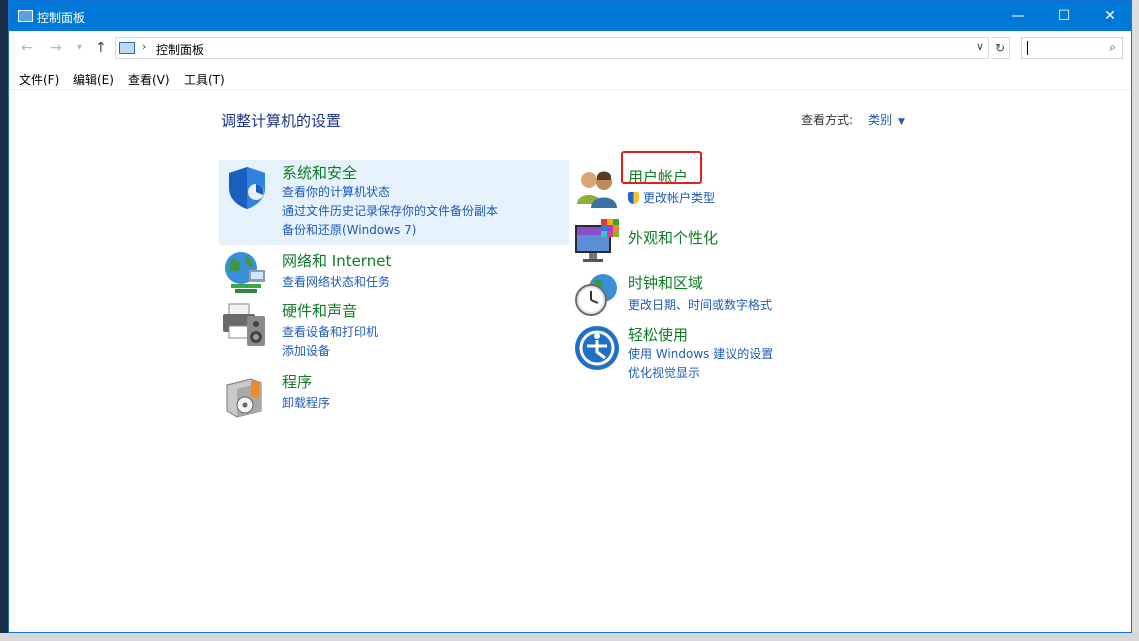 The height and width of the screenshot is (641, 1139). Describe the element at coordinates (736, 295) in the screenshot. I see `category-clock-region: 时钟和区域 更改日期、时间或数字格式` at that location.